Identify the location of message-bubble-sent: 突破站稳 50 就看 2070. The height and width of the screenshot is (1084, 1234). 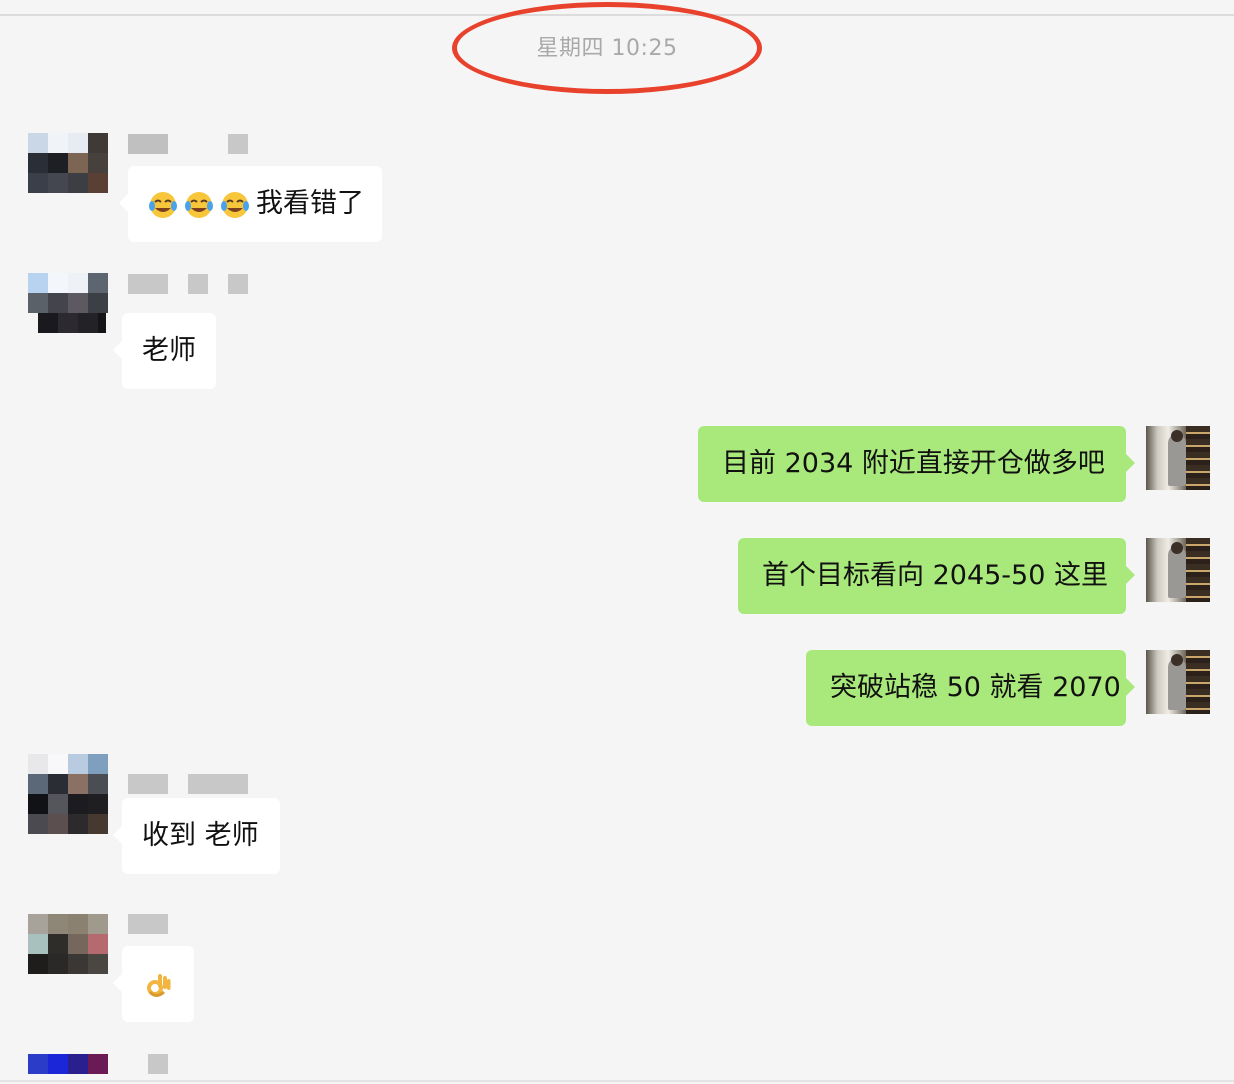
(970, 688).